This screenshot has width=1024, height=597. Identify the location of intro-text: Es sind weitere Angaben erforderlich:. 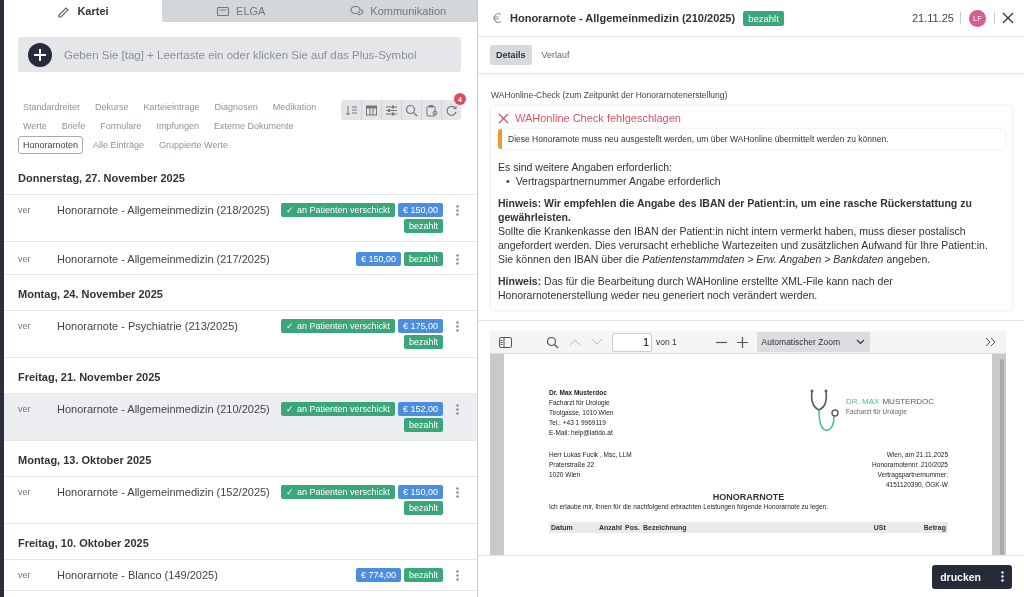
(585, 167).